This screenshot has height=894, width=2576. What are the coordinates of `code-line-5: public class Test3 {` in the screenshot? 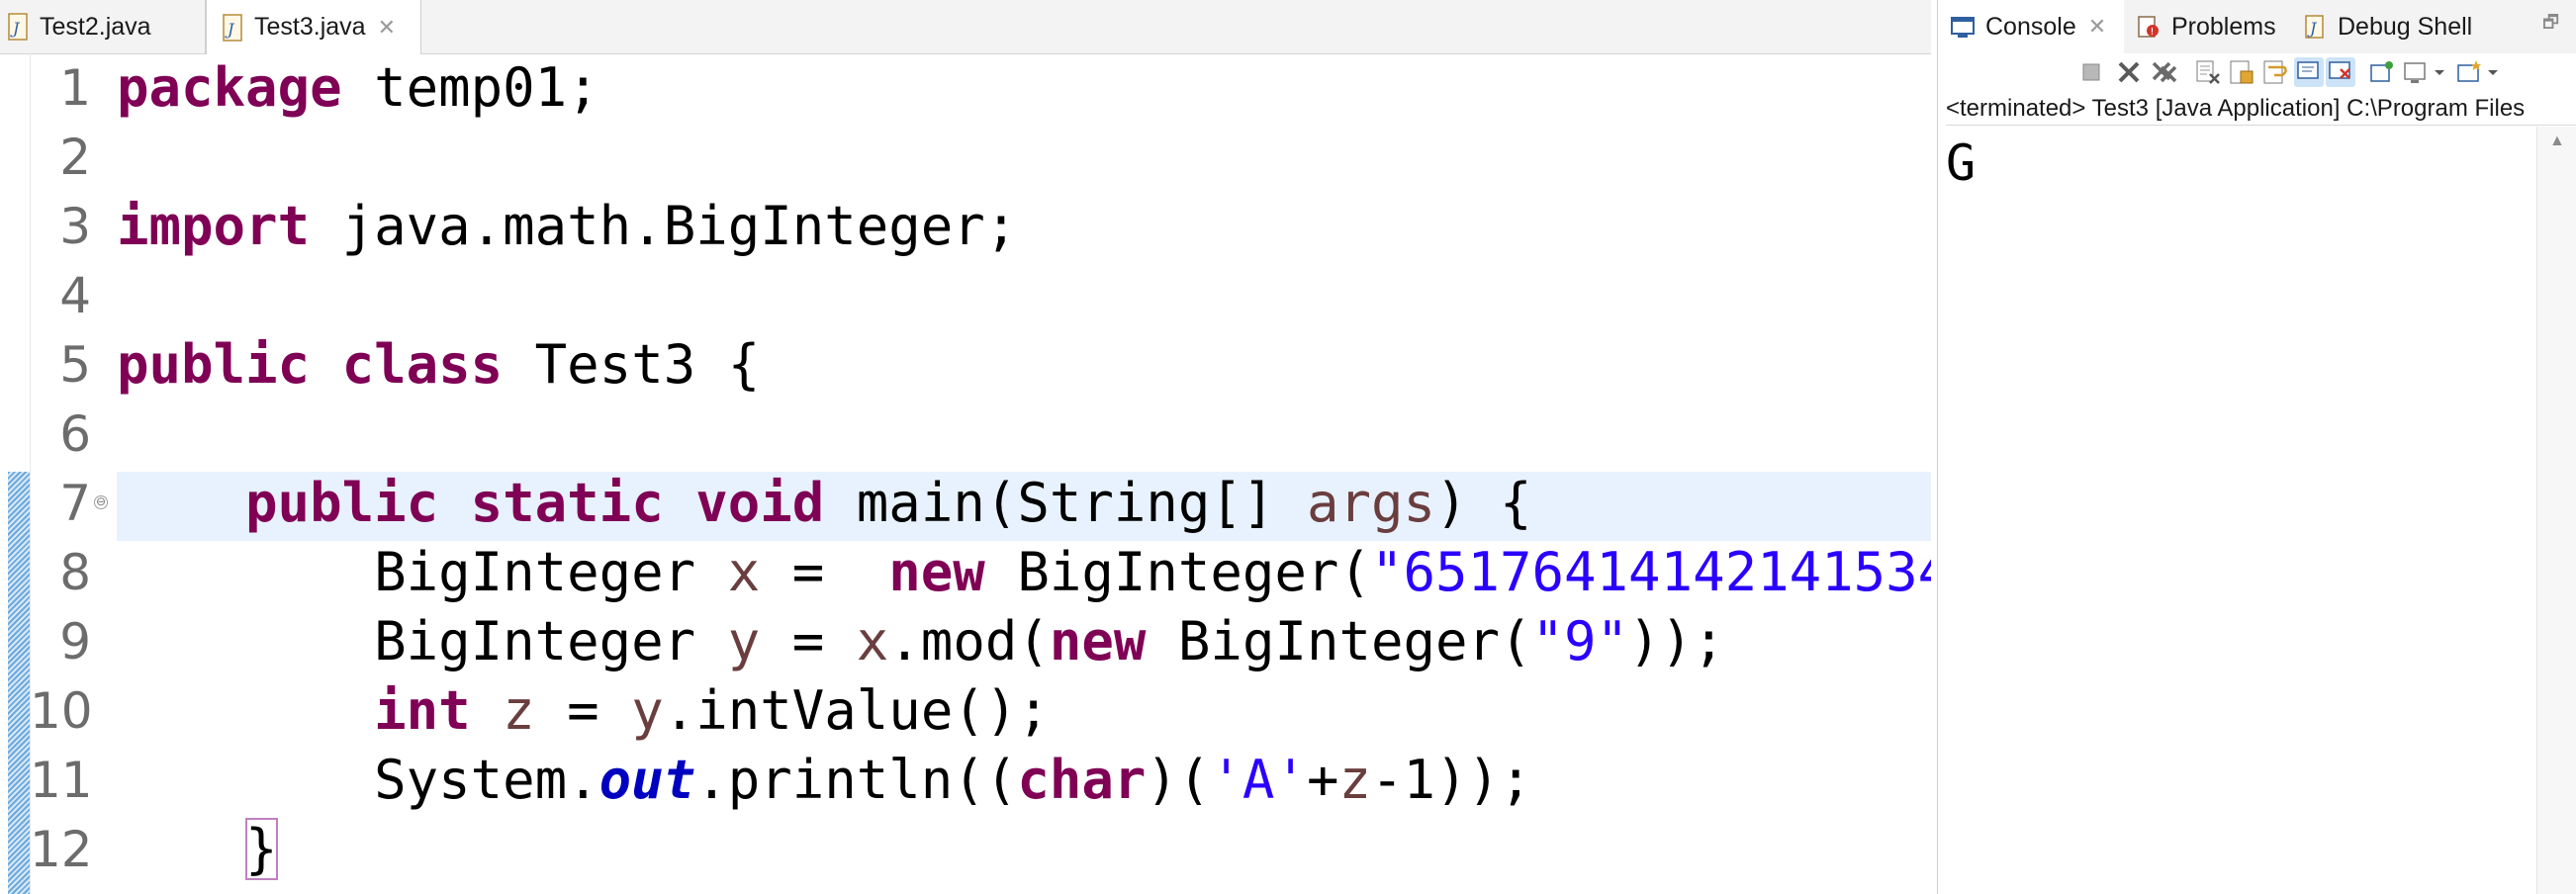 It's located at (1024, 365).